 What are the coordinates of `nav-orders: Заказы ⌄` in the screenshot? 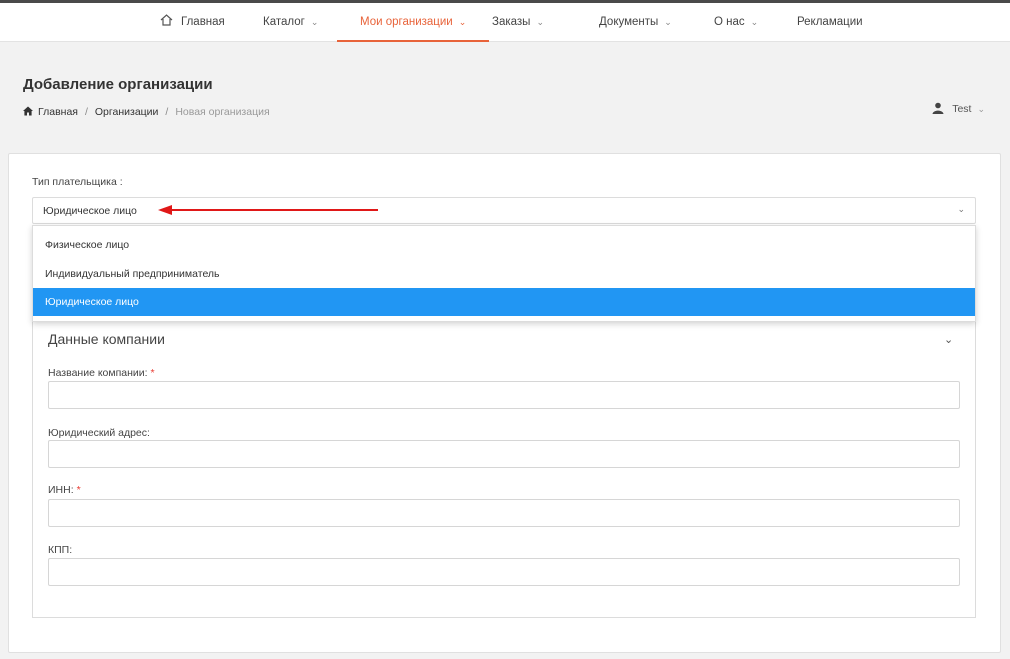 It's located at (518, 22).